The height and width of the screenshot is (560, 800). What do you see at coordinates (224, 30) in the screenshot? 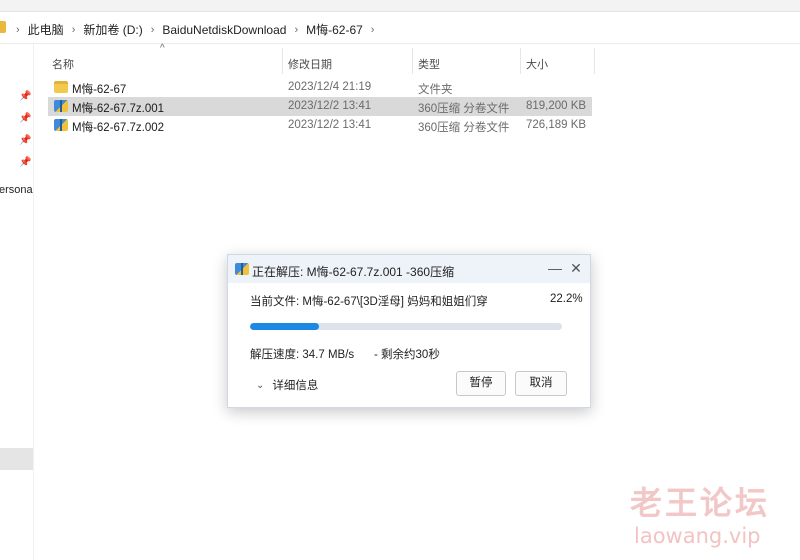
I see `breadcrumb-baidu-folder: BaiduNetdiskDownload` at bounding box center [224, 30].